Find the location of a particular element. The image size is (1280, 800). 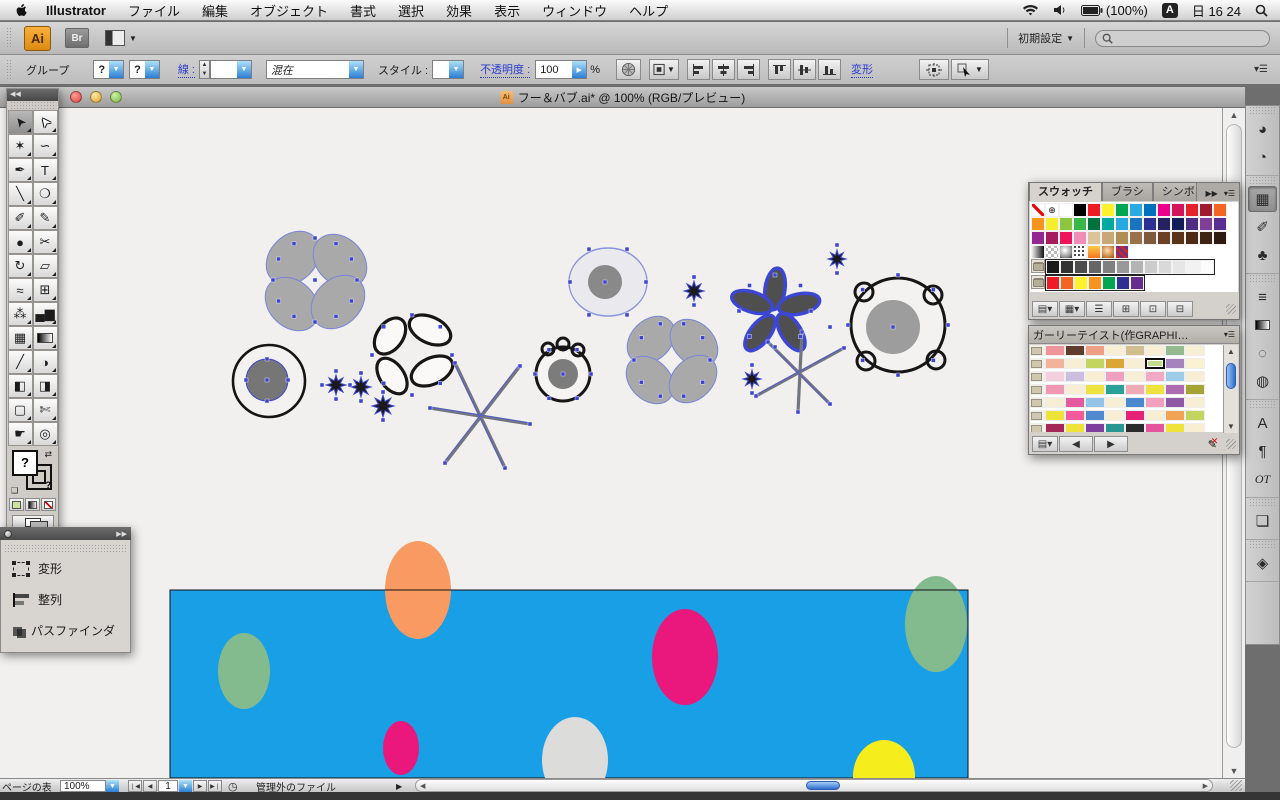

brushes-panel-icon: ✐ is located at coordinates (1262, 227).